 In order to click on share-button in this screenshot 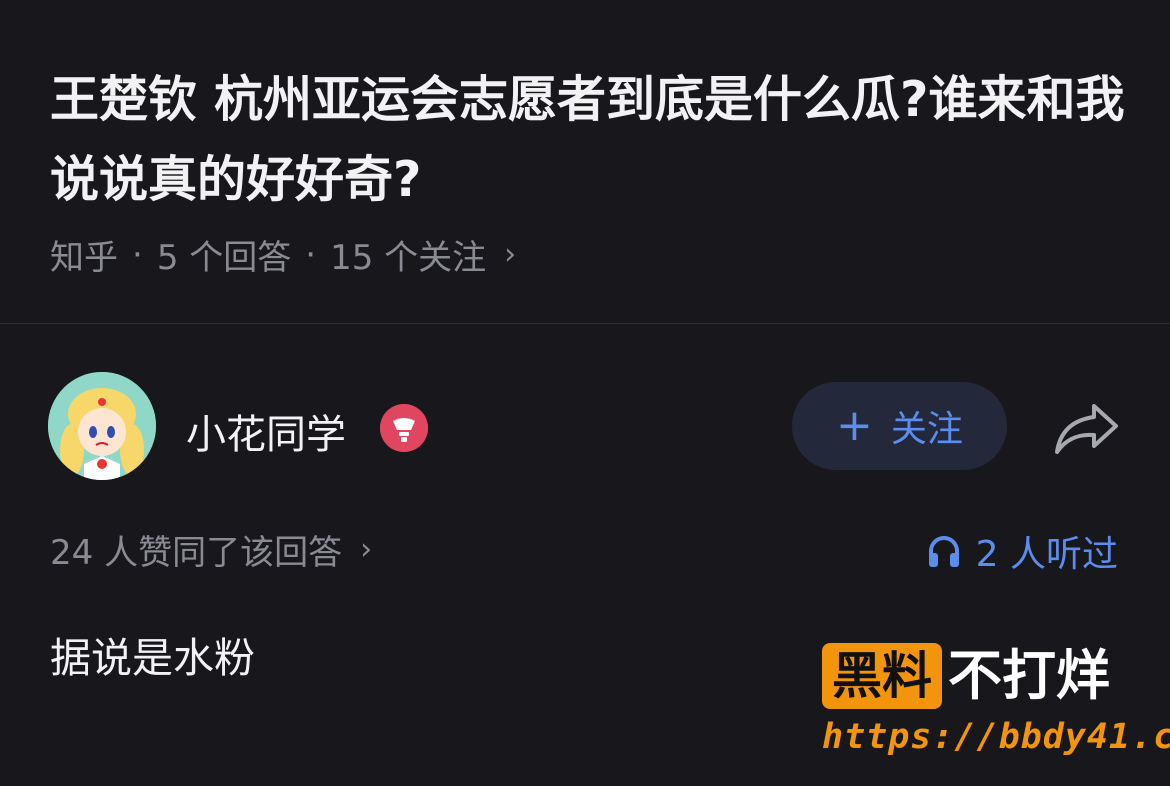, I will do `click(1087, 428)`.